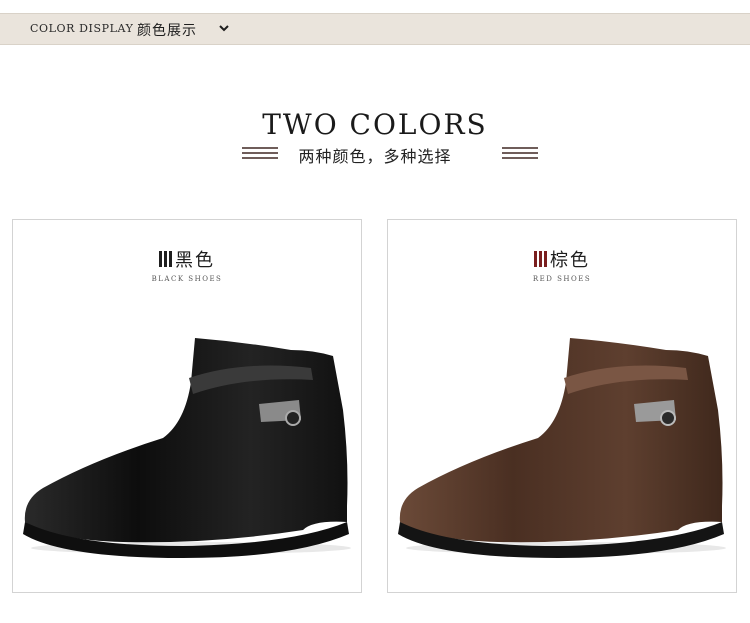 The image size is (750, 623). I want to click on header-english-label: COLOR DISPLAY, so click(82, 28).